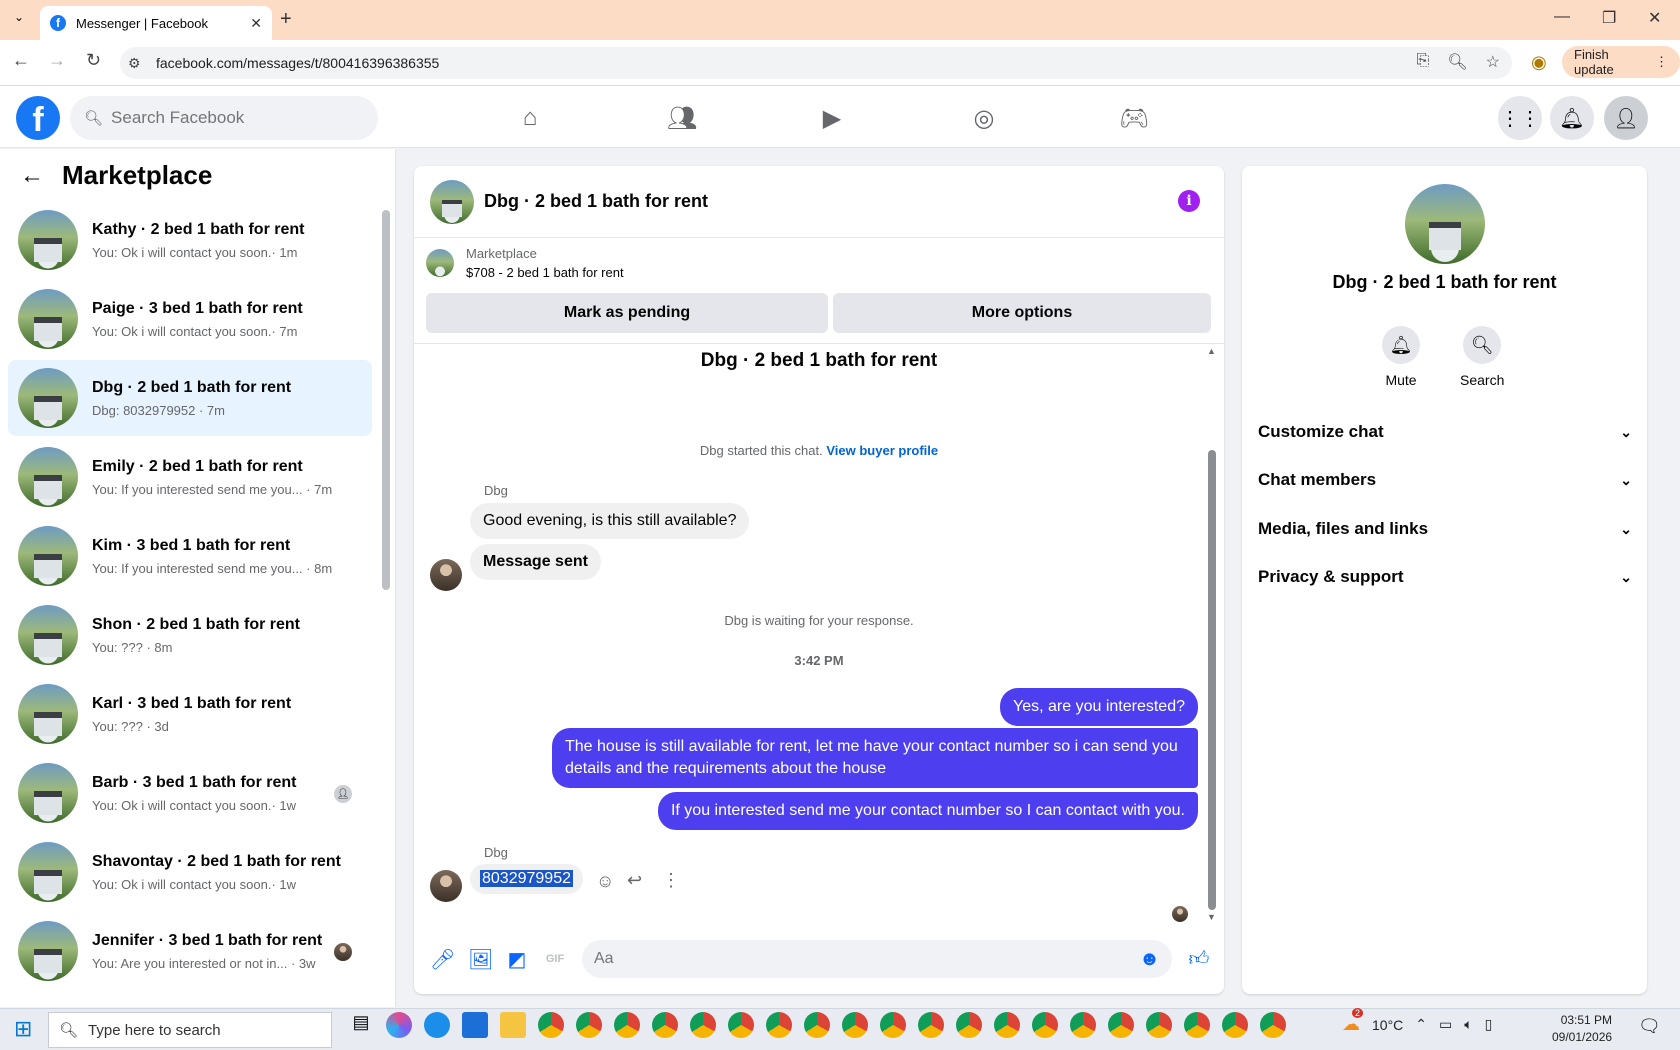 The height and width of the screenshot is (1050, 1680). I want to click on chat-listing-thumbnail, so click(452, 201).